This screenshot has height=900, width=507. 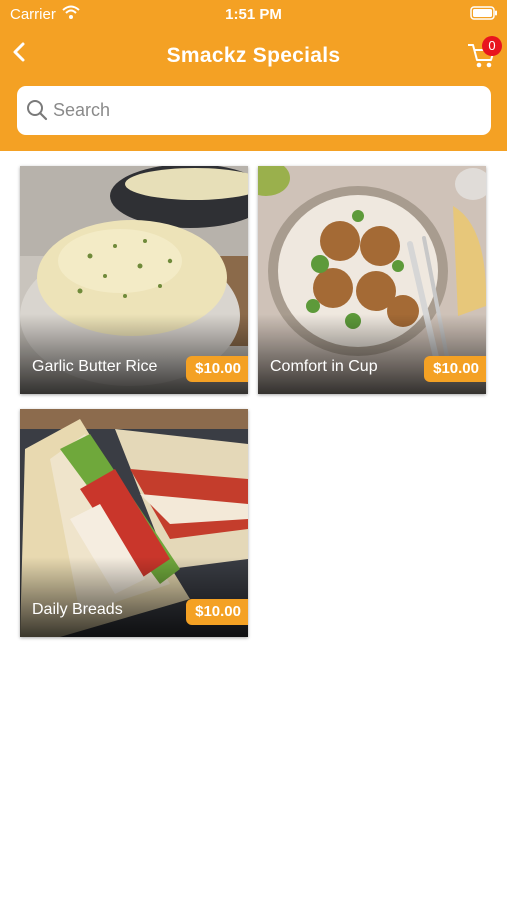 I want to click on page-title: Smackz Specials, so click(x=253, y=55).